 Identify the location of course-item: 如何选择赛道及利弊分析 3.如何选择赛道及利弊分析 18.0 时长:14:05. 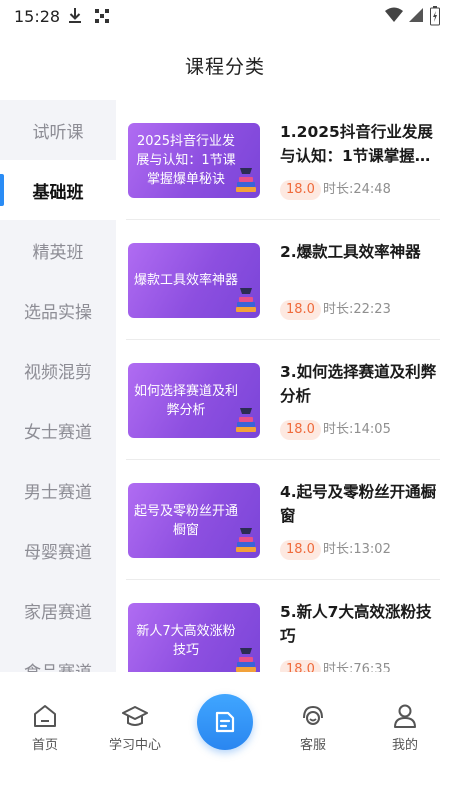
(283, 400).